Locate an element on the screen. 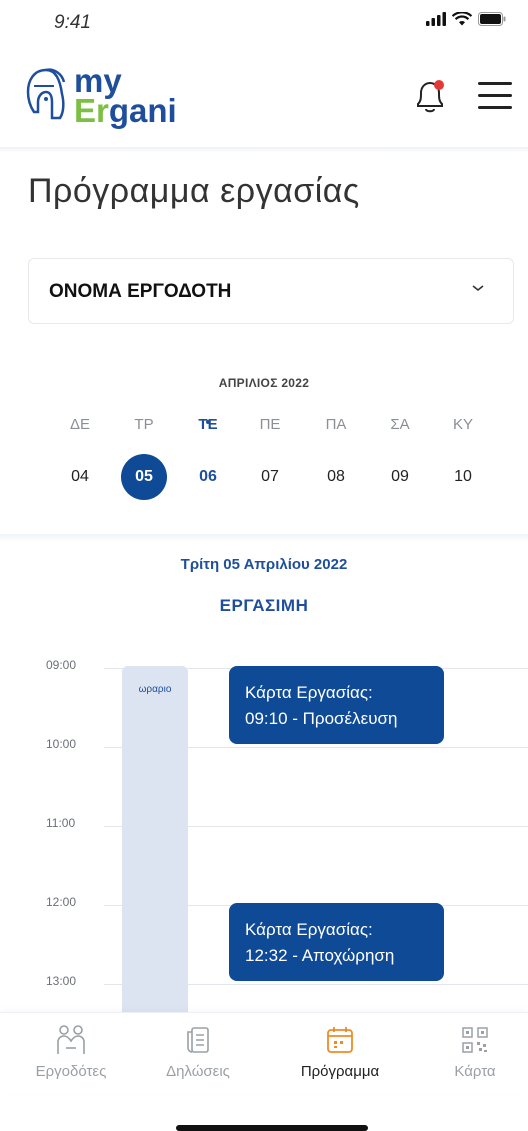 This screenshot has height=1131, width=528. tab-label: Πρόγραμμα is located at coordinates (340, 1071).